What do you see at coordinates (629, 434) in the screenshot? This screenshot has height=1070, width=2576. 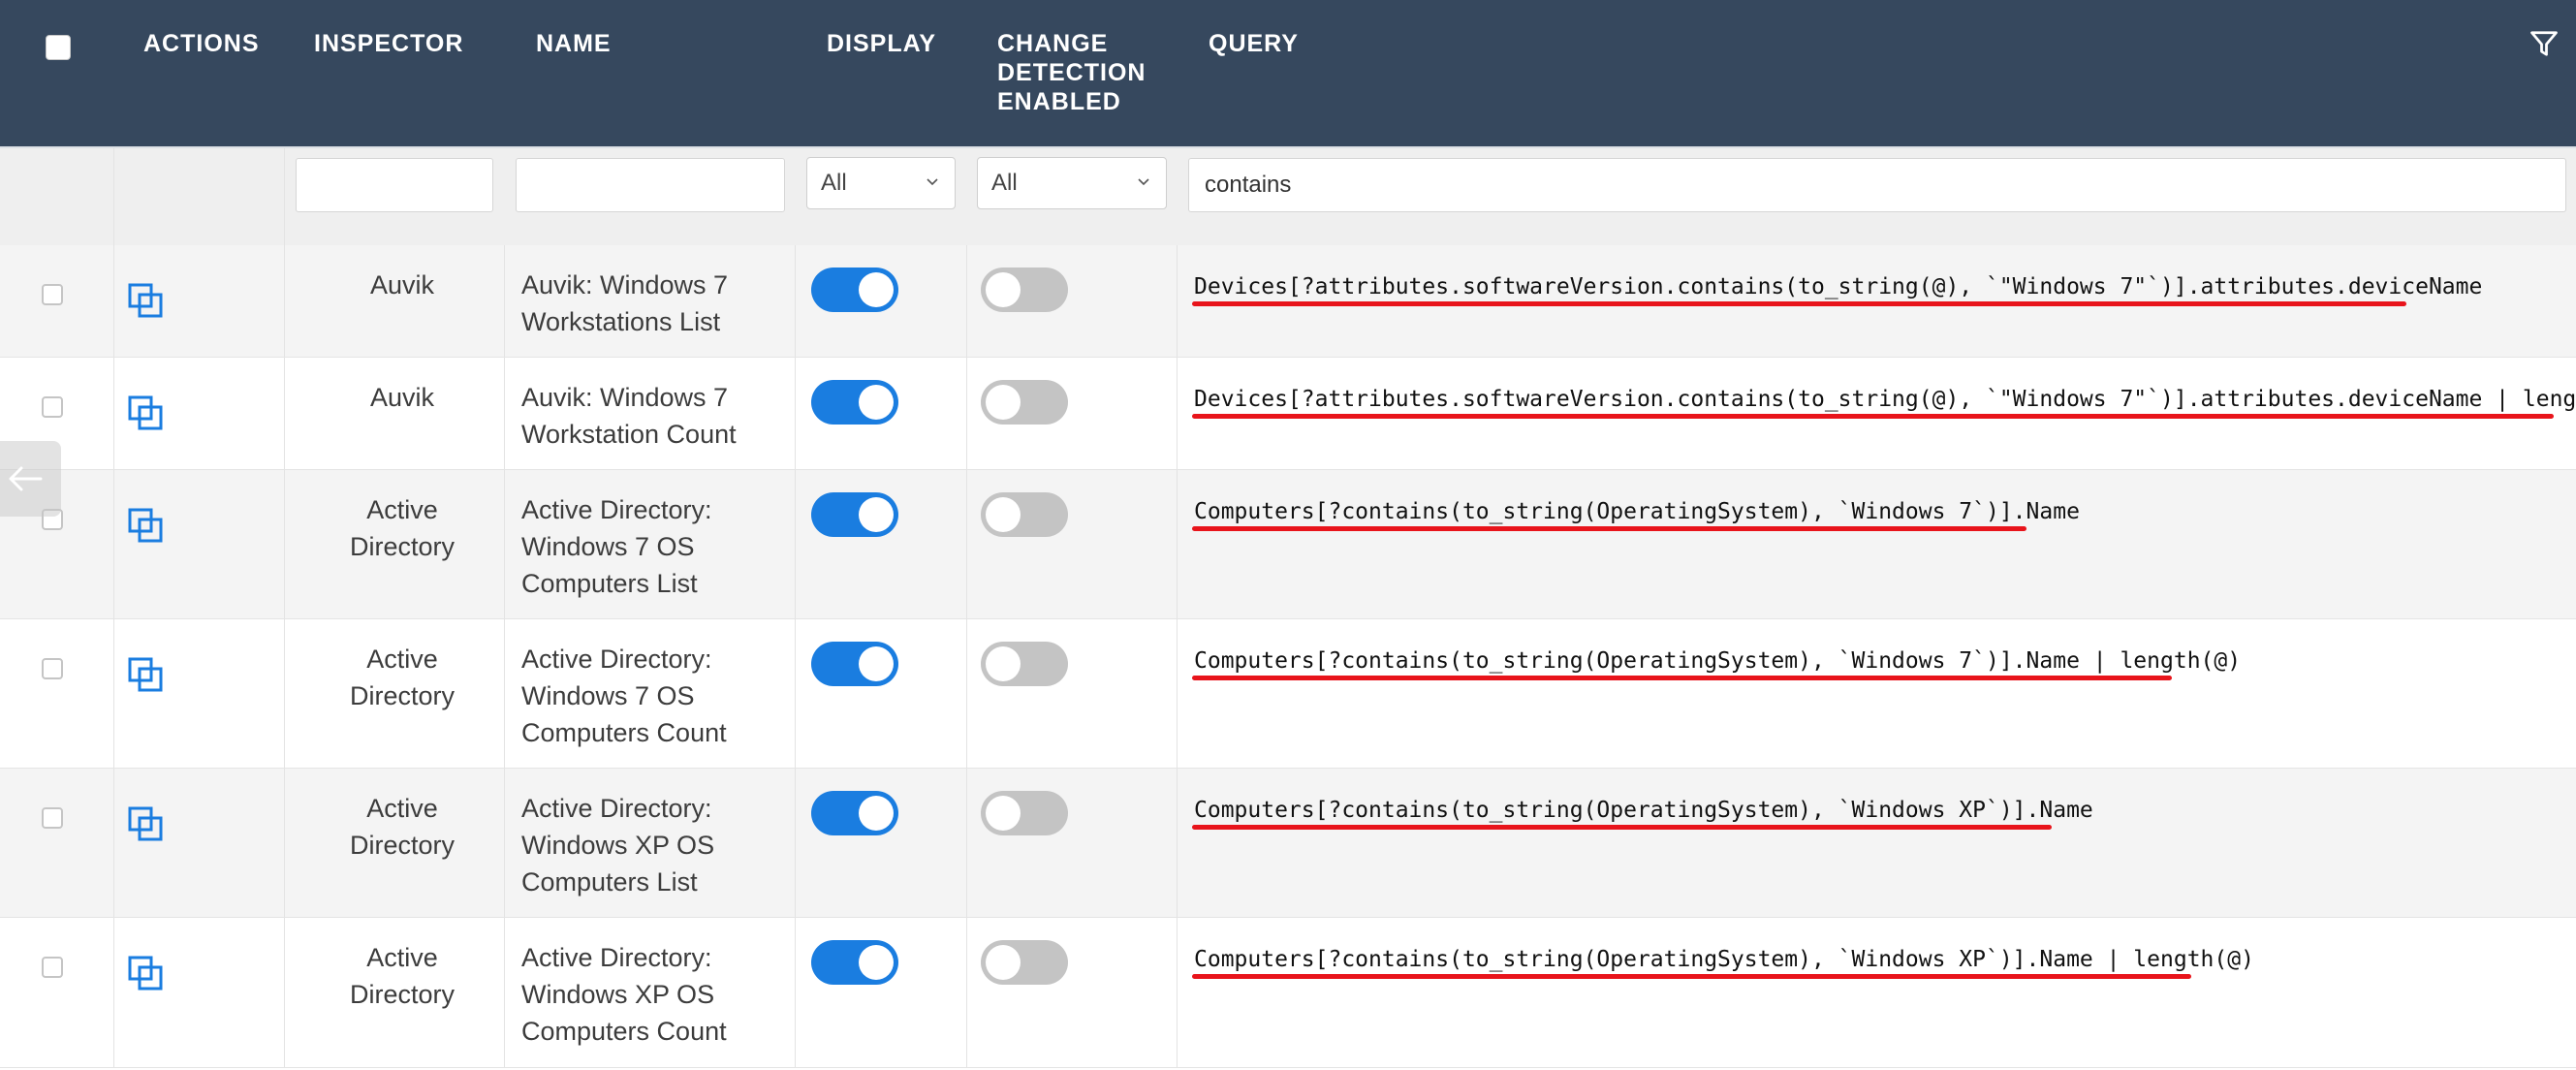 I see `name-text: Workstation Count` at bounding box center [629, 434].